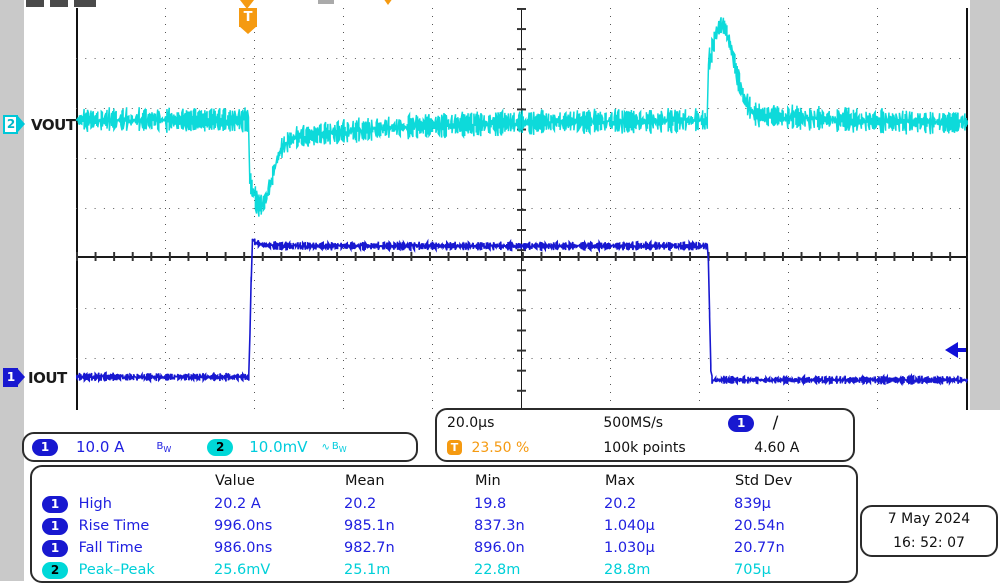 The width and height of the screenshot is (1000, 583). What do you see at coordinates (237, 504) in the screenshot?
I see `measurement-value: 20.2 A` at bounding box center [237, 504].